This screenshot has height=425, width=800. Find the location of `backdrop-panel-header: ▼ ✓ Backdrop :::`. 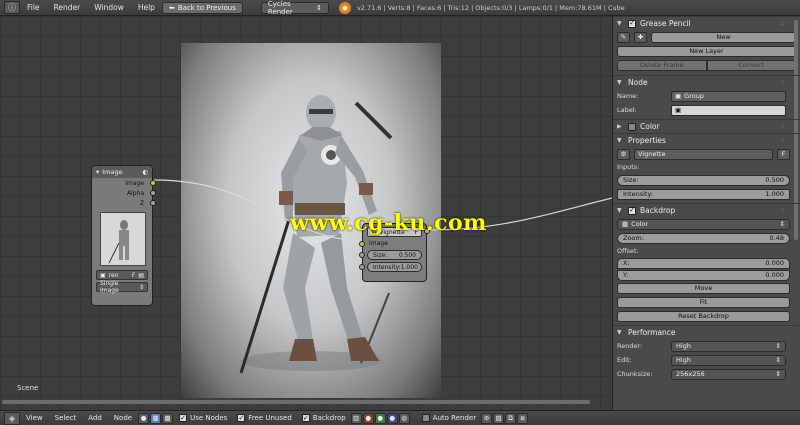

backdrop-panel-header: ▼ ✓ Backdrop ::: is located at coordinates (706, 210).